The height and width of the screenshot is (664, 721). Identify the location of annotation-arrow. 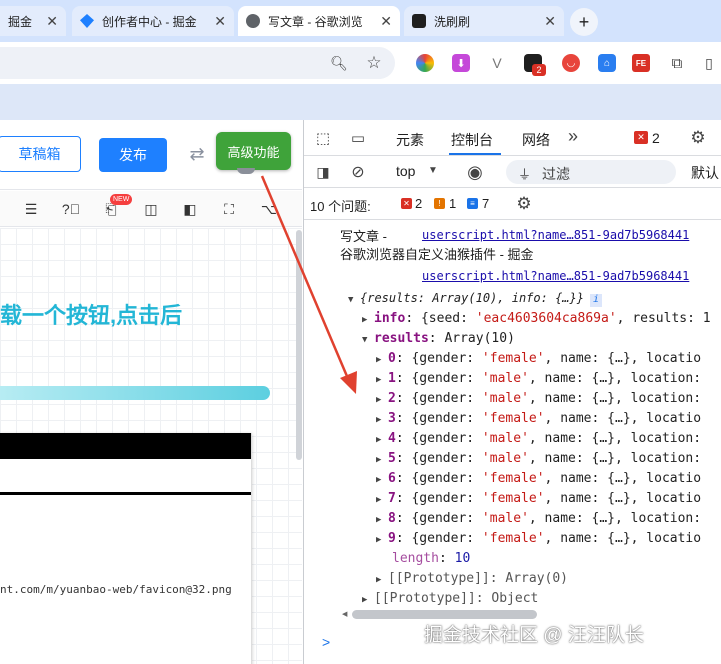
(308, 284).